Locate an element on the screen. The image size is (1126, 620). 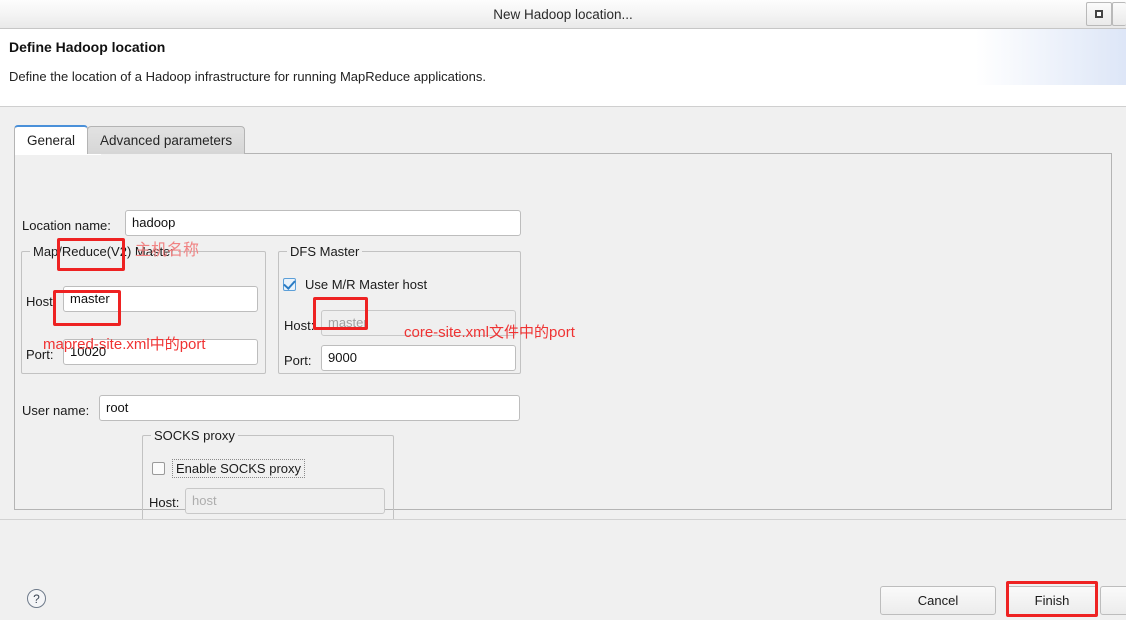
window-controls is located at coordinates (1106, 14).